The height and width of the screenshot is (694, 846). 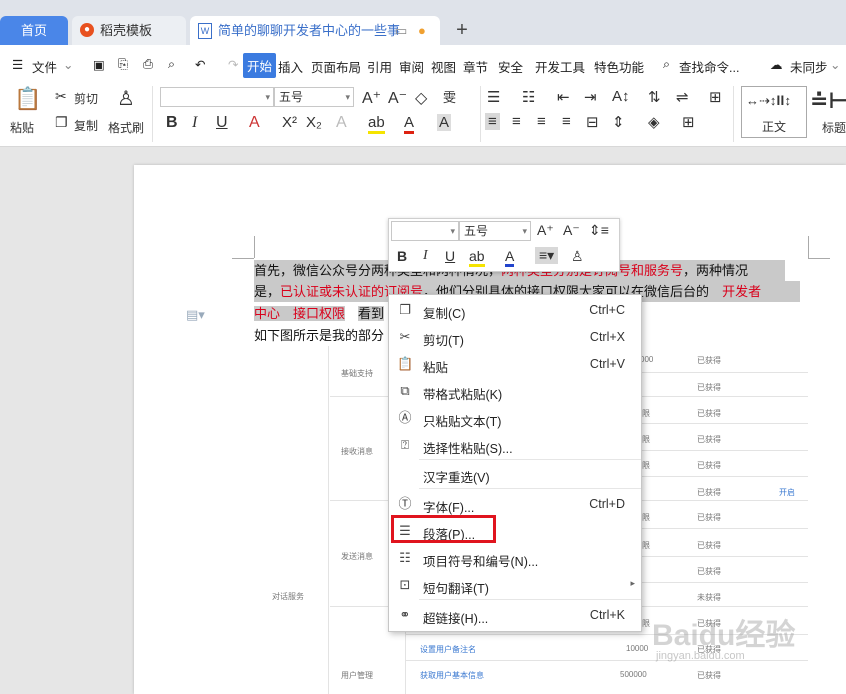 I want to click on paste-button: 粘贴, so click(x=22, y=127).